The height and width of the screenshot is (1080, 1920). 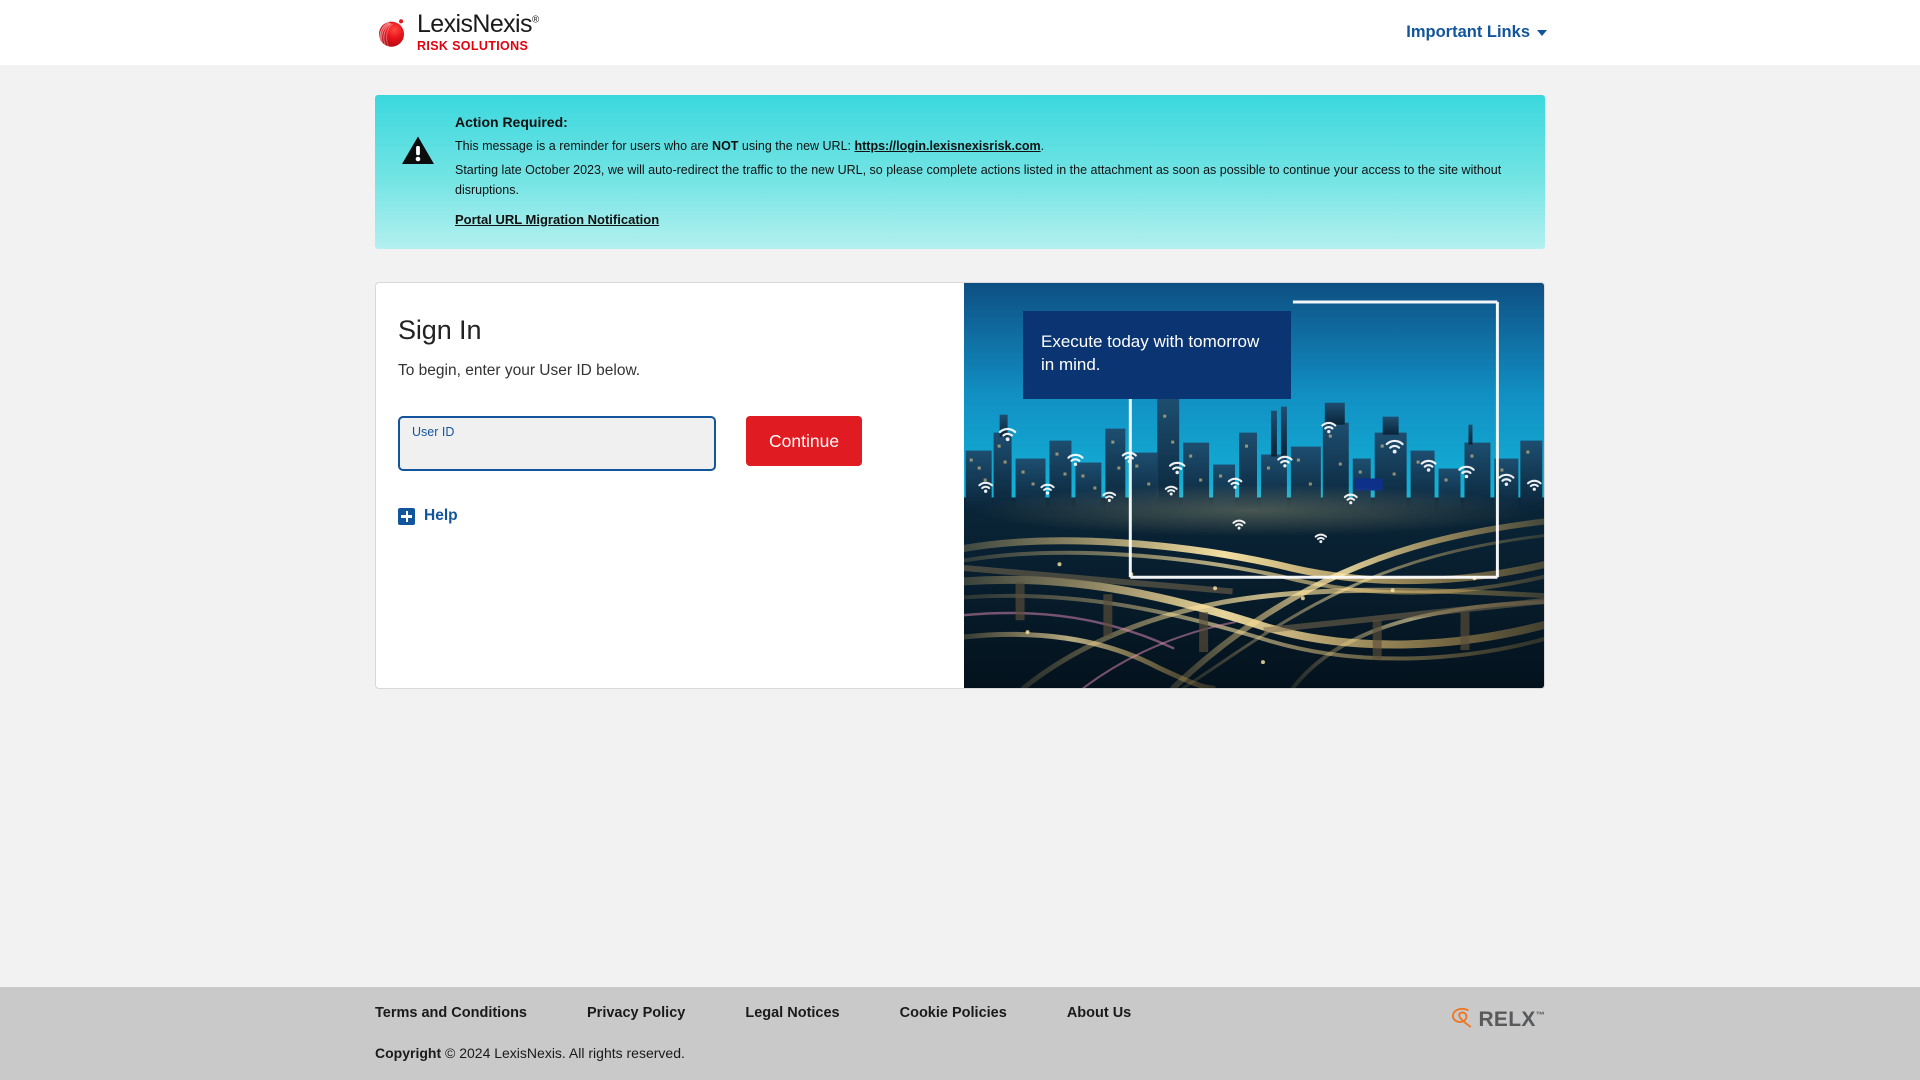 What do you see at coordinates (1540, 1015) in the screenshot?
I see `relx-trademark: ™` at bounding box center [1540, 1015].